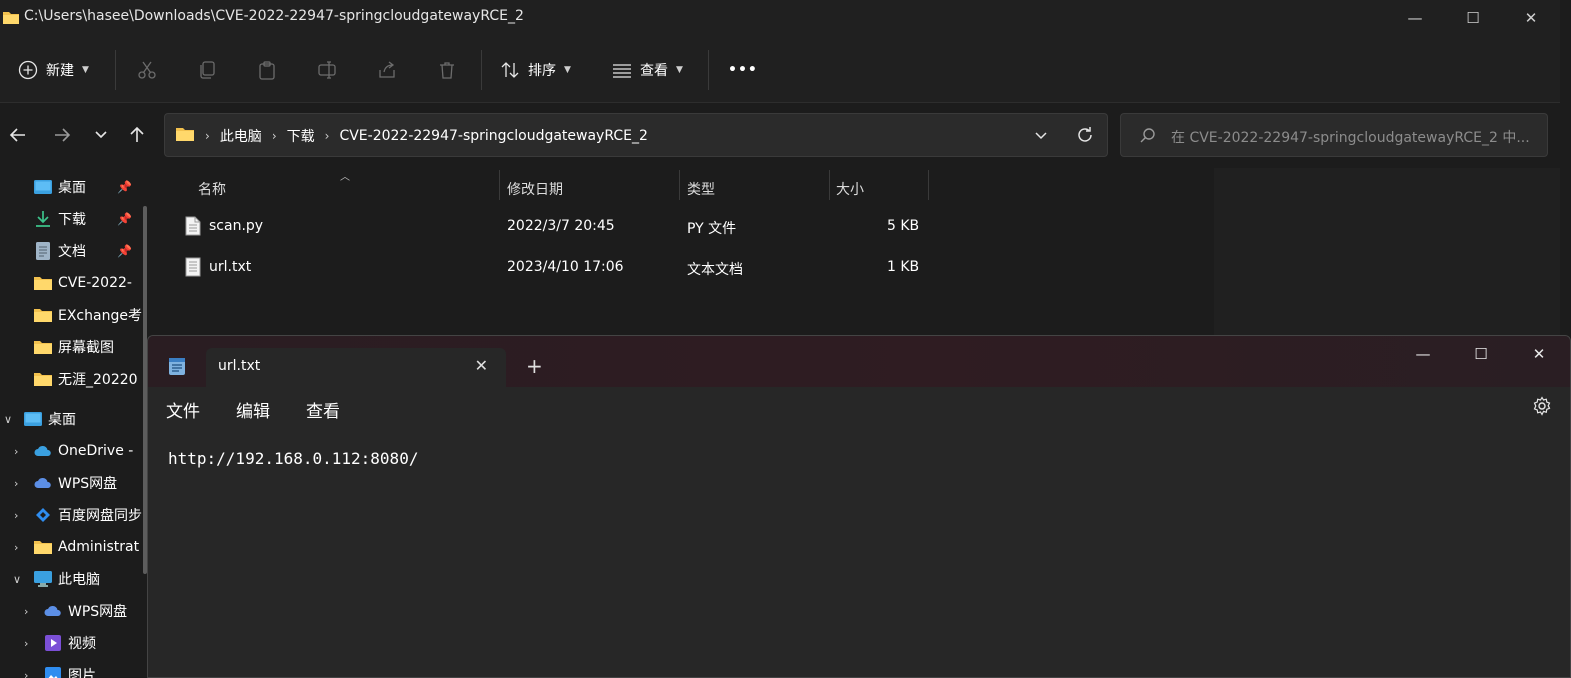  I want to click on delete-button, so click(447, 70).